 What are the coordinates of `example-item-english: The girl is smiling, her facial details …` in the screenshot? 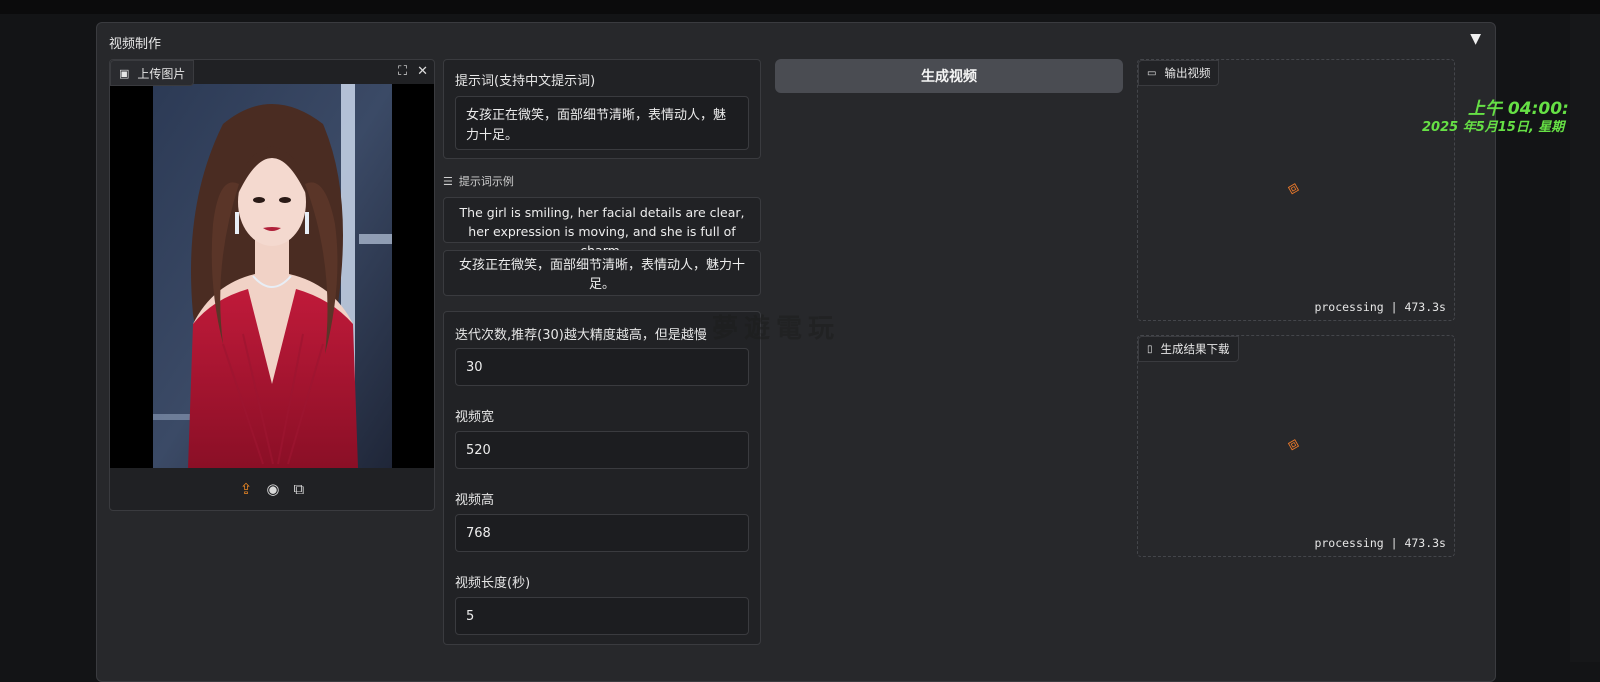 It's located at (602, 227).